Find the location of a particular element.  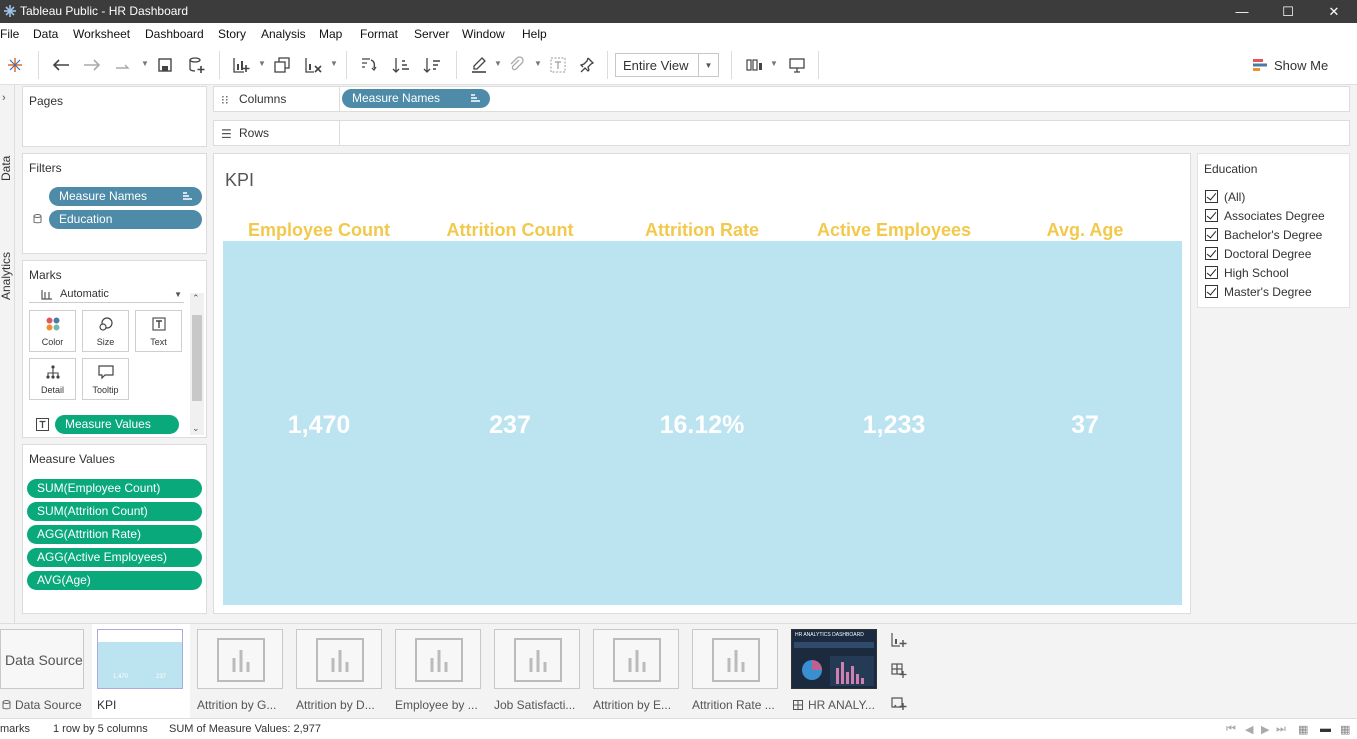

tab-data-source: Data Source Data Source is located at coordinates (44, 671).